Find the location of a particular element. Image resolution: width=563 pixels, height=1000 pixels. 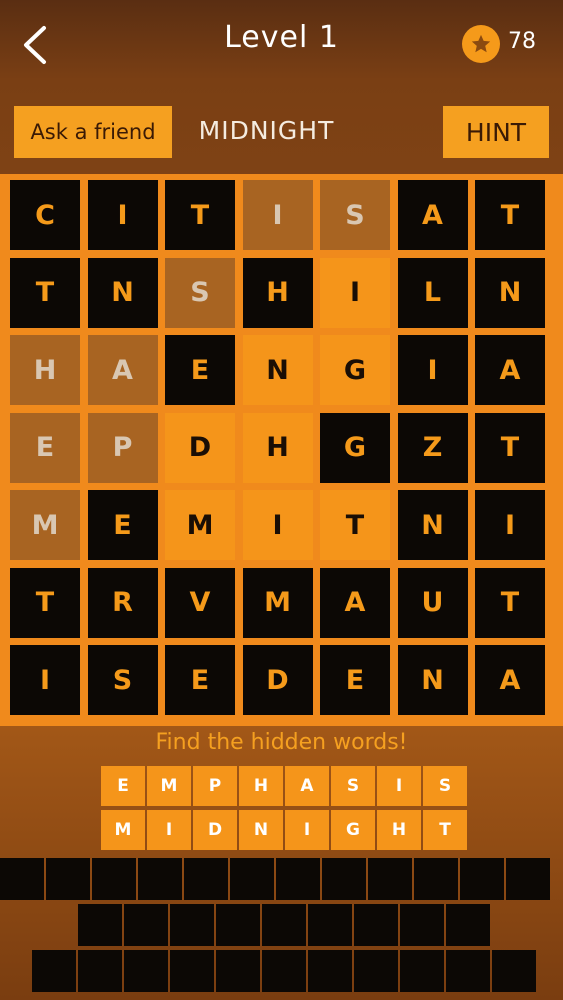

grid-cell: Z is located at coordinates (432, 447).